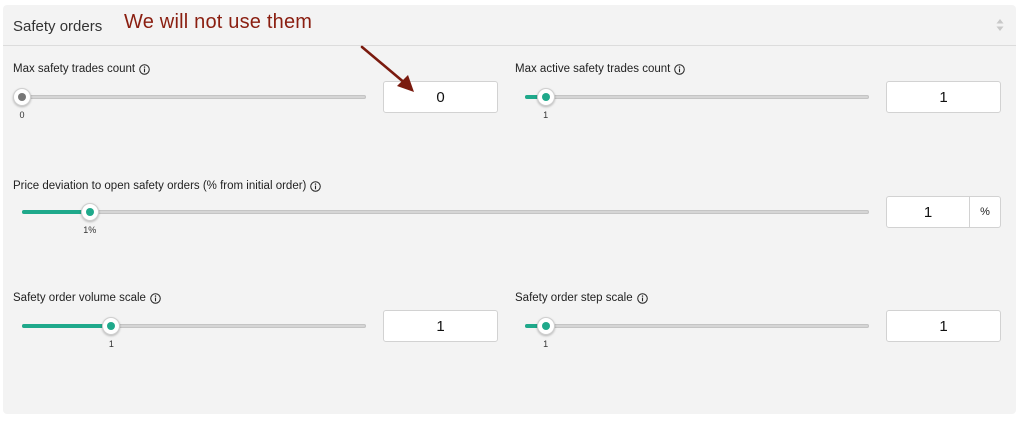 This screenshot has width=1024, height=426. I want to click on step-scale-slider: 1, so click(697, 332).